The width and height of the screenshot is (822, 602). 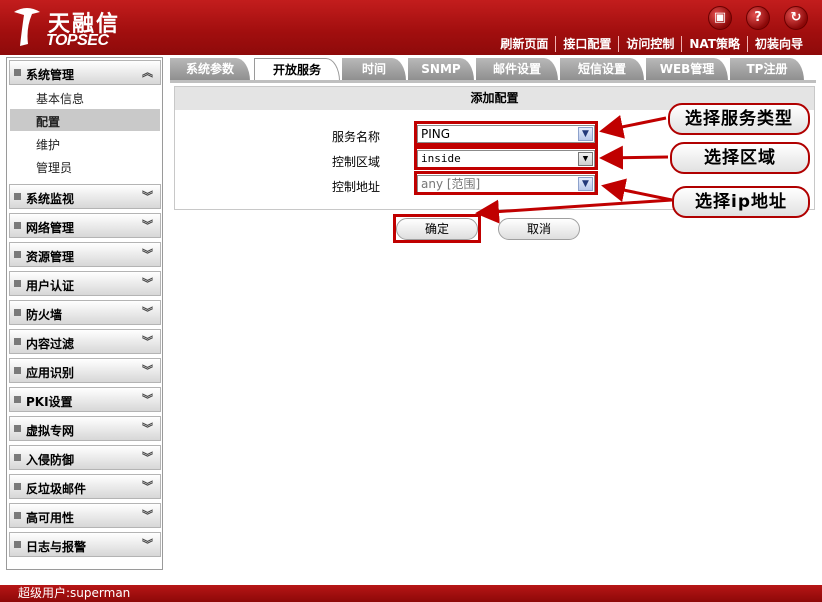 What do you see at coordinates (602, 69) in the screenshot?
I see `tab-sms-settings: 短信设置` at bounding box center [602, 69].